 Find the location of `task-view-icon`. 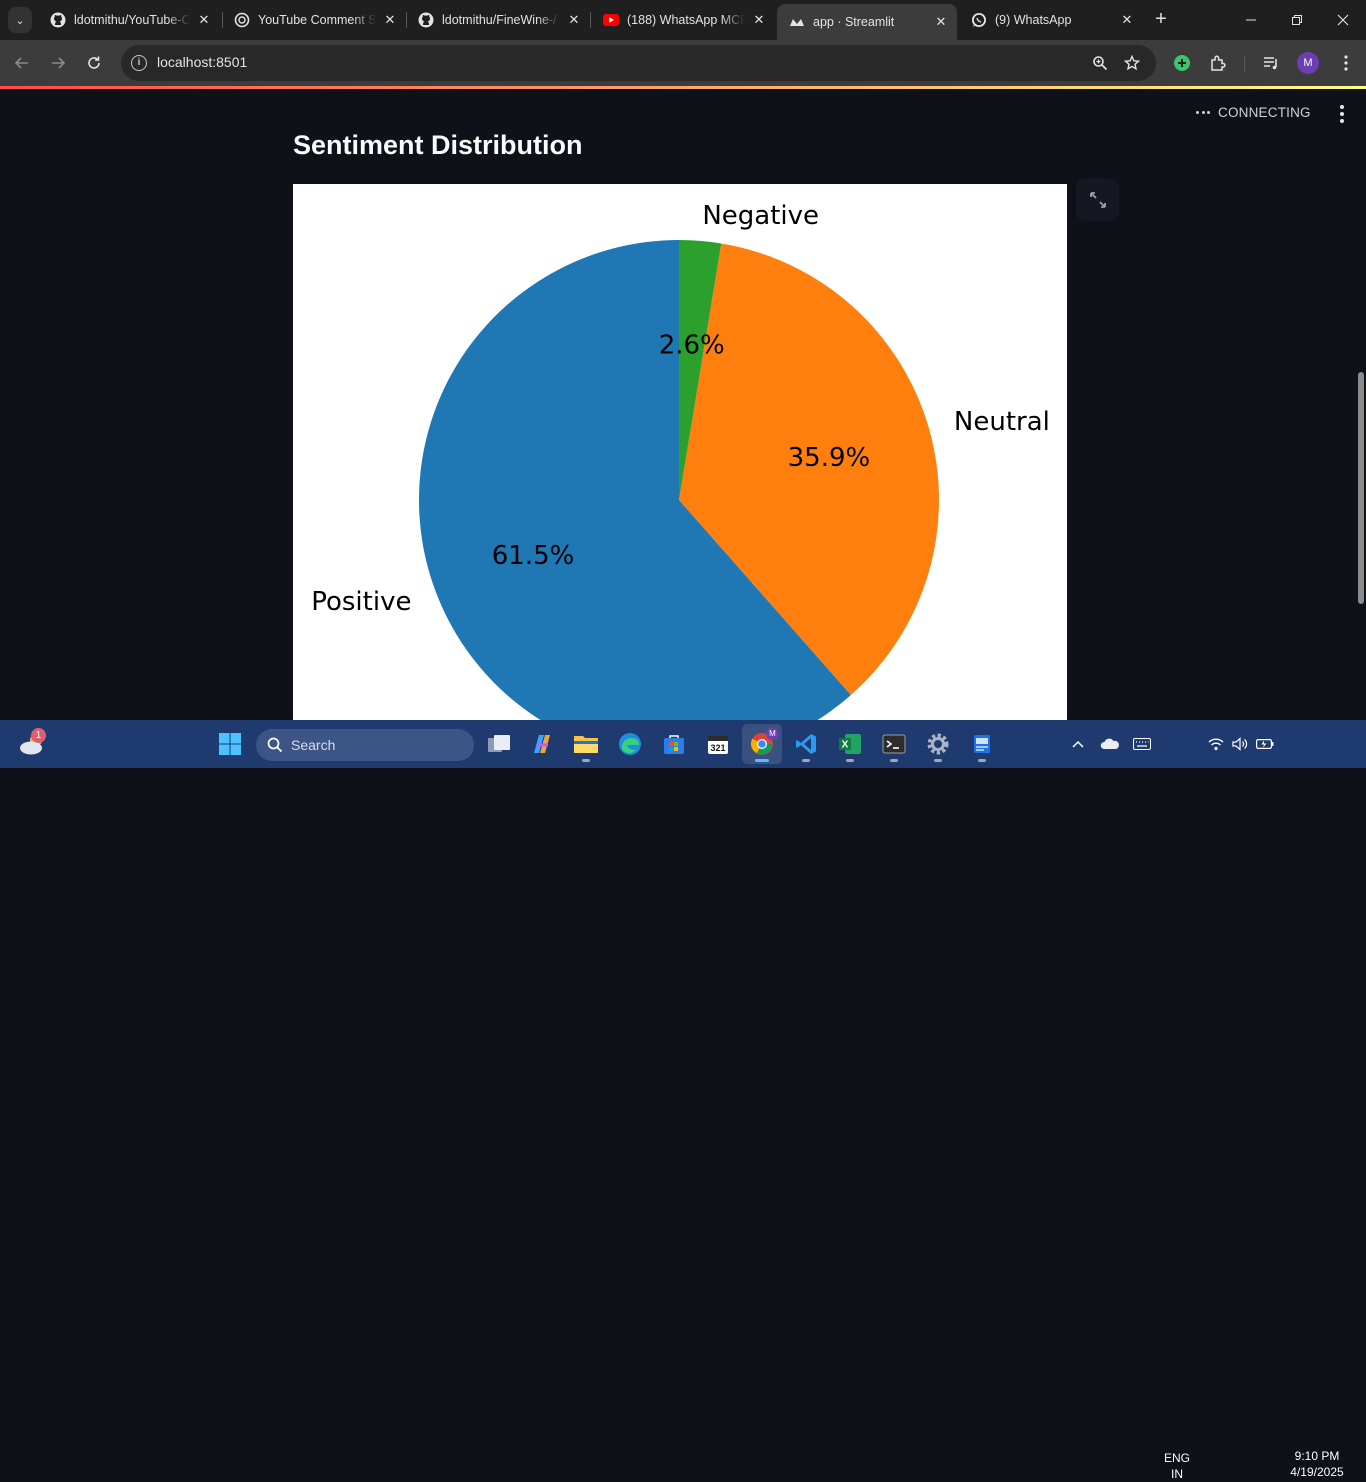

task-view-icon is located at coordinates (499, 743).